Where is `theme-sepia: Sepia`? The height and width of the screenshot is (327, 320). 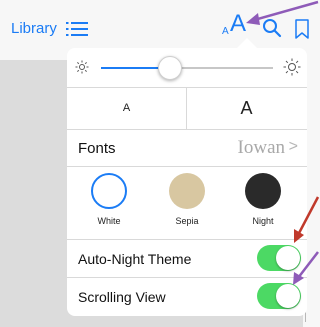 theme-sepia: Sepia is located at coordinates (187, 199).